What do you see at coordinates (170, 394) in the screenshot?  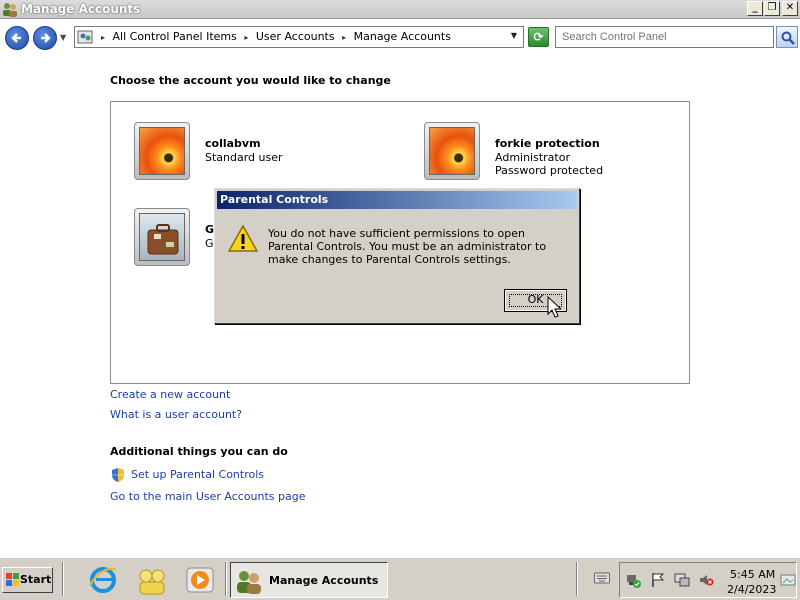 I see `create-account-link: Create a new account` at bounding box center [170, 394].